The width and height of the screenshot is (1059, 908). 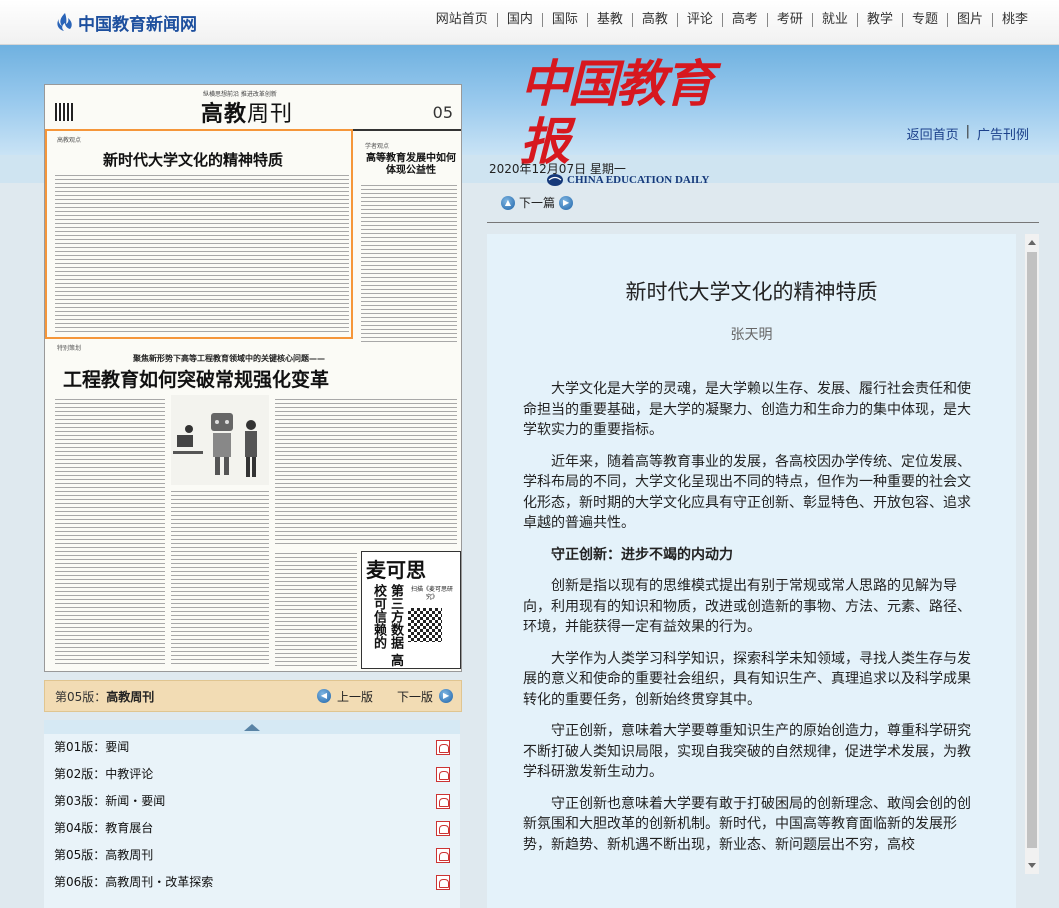 What do you see at coordinates (80, 882) in the screenshot?
I see `page-list-item-label: 第06版：` at bounding box center [80, 882].